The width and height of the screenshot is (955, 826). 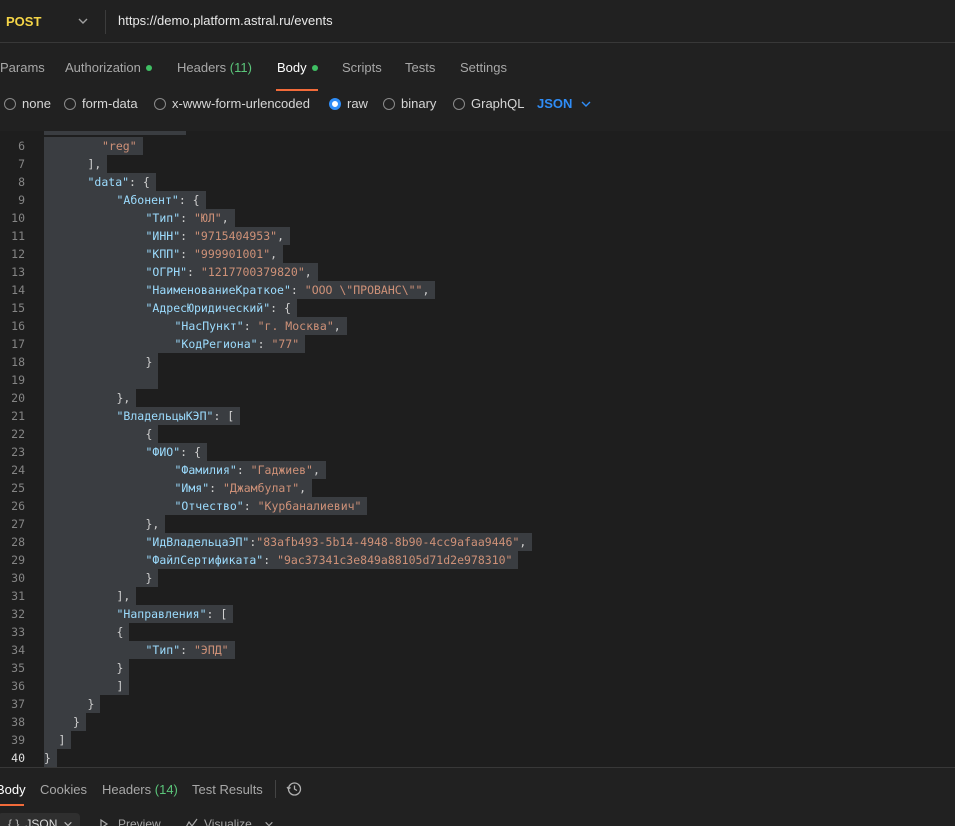 What do you see at coordinates (23, 21) in the screenshot?
I see `method-select: POST` at bounding box center [23, 21].